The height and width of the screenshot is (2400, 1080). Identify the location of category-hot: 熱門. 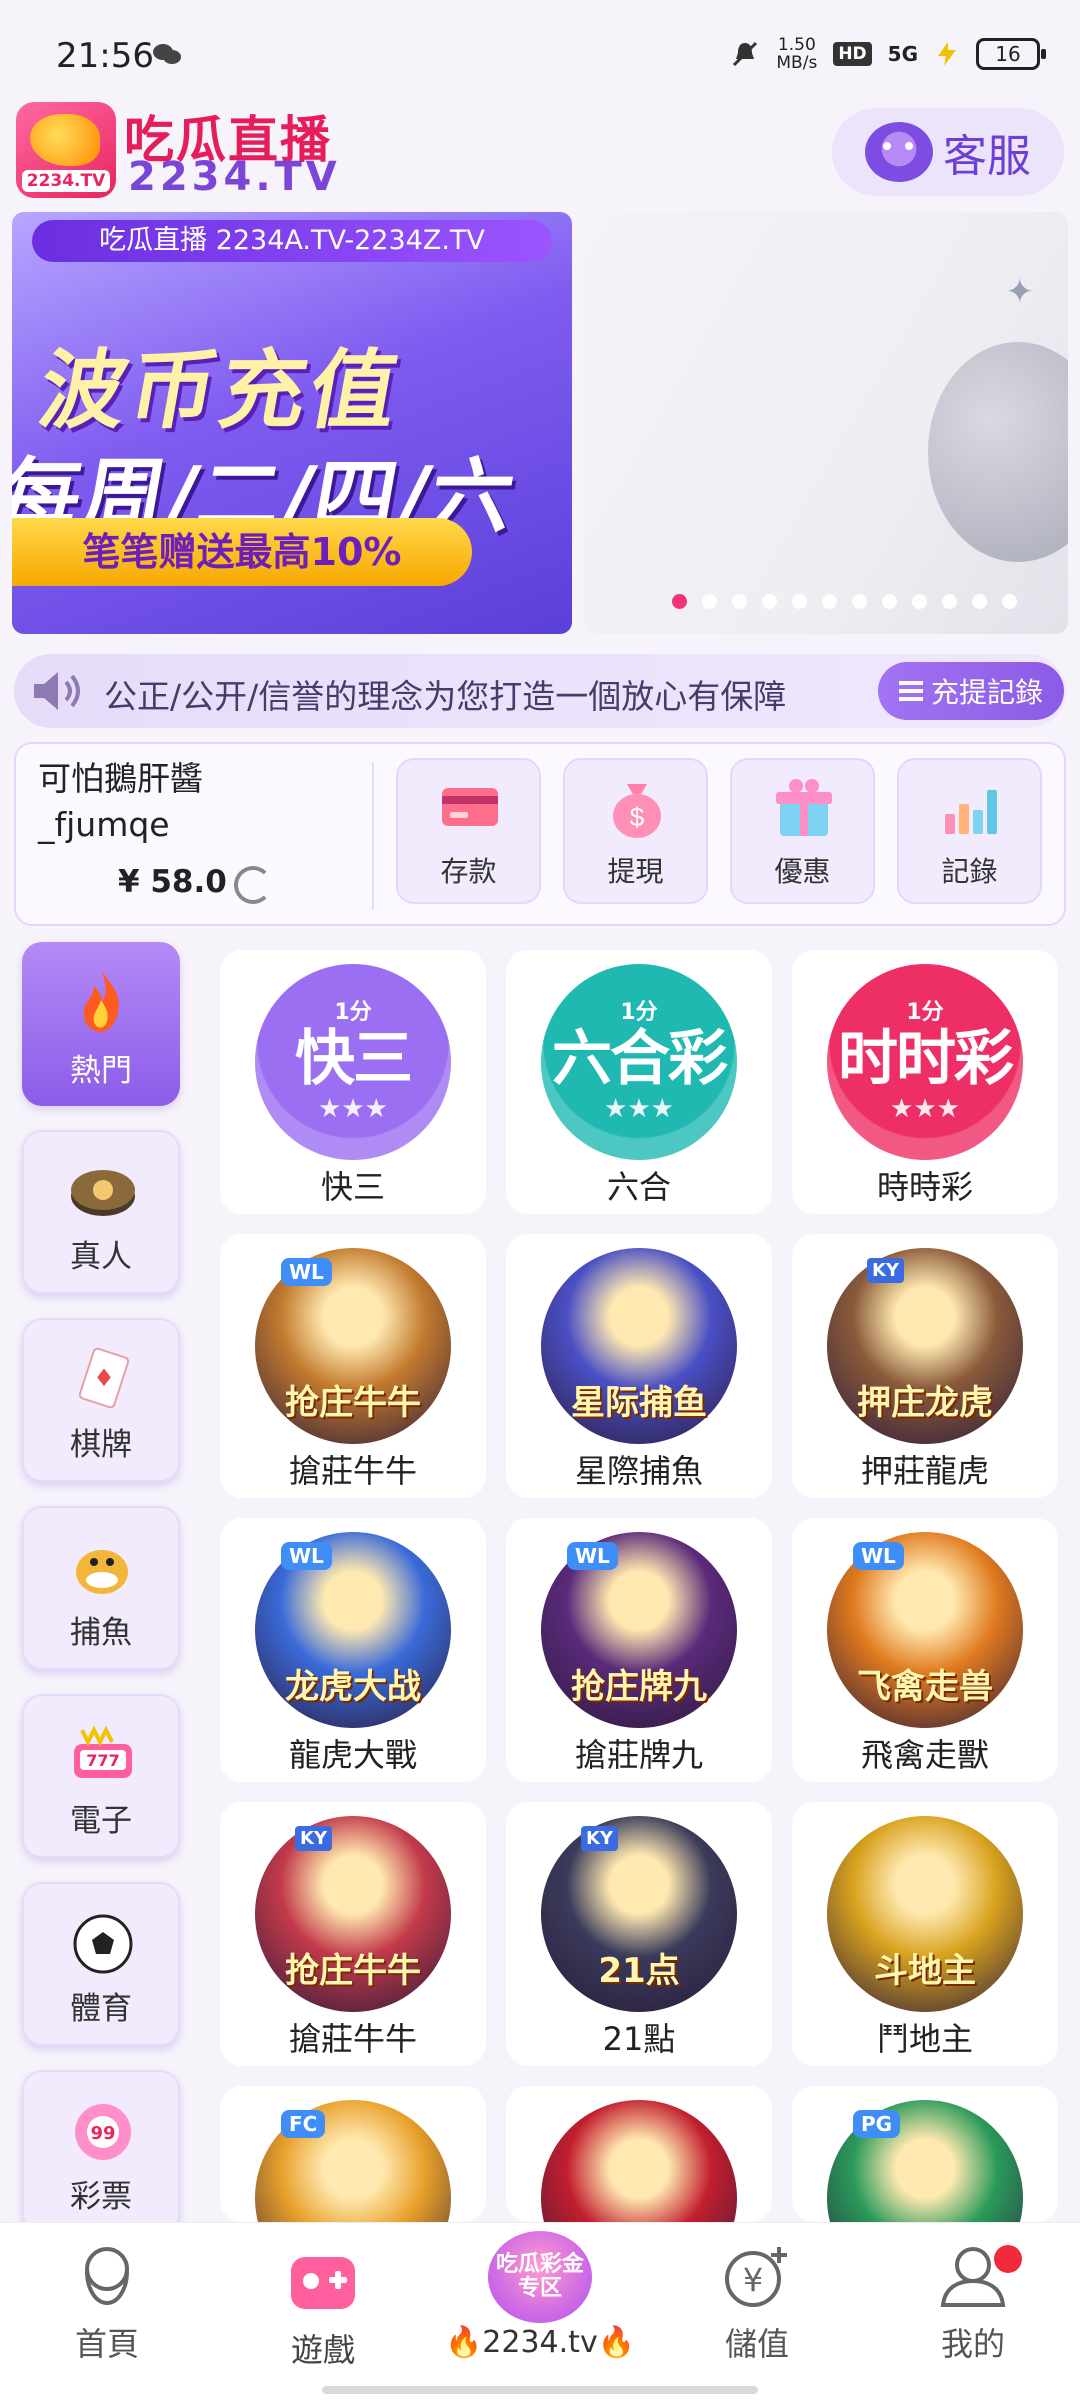
(101, 1024).